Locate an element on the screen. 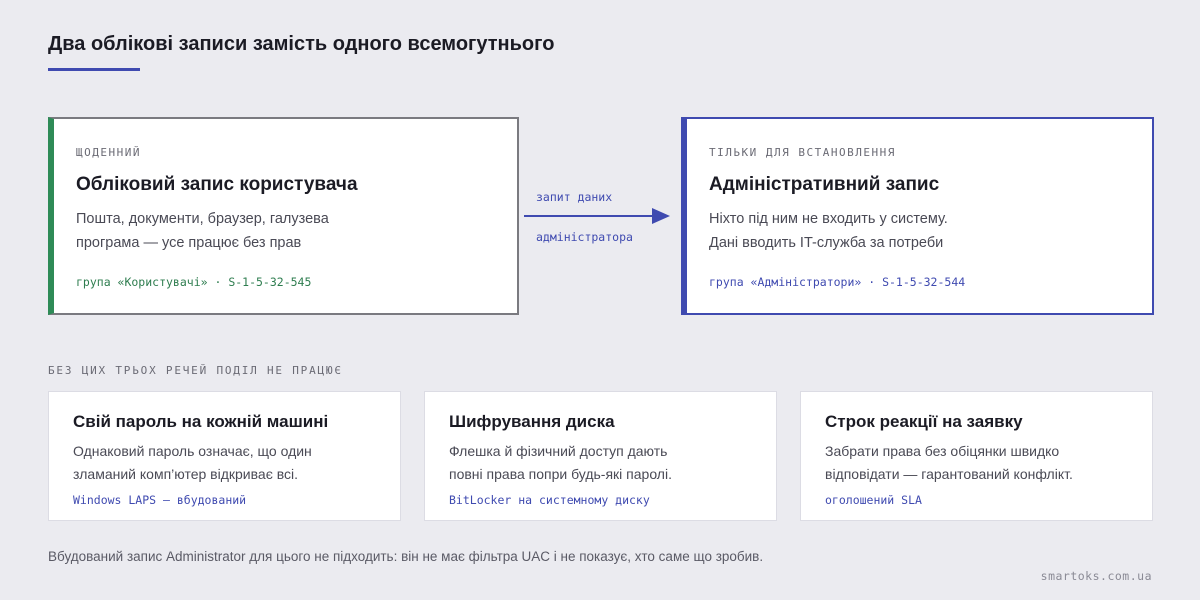 Image resolution: width=1200 pixels, height=600 pixels. user-card-heading: Обліковий запис користувача is located at coordinates (217, 184).